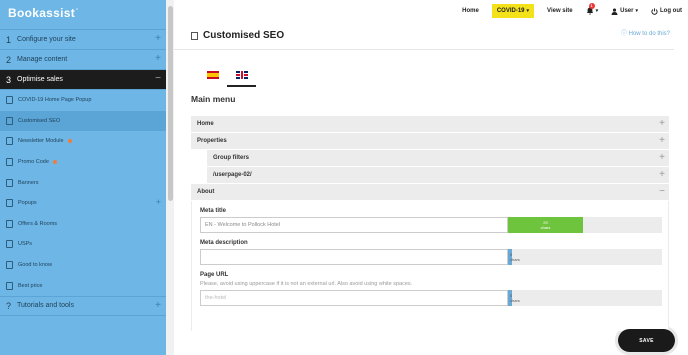 The width and height of the screenshot is (688, 355). What do you see at coordinates (42, 59) in the screenshot?
I see `section-label: Manage content` at bounding box center [42, 59].